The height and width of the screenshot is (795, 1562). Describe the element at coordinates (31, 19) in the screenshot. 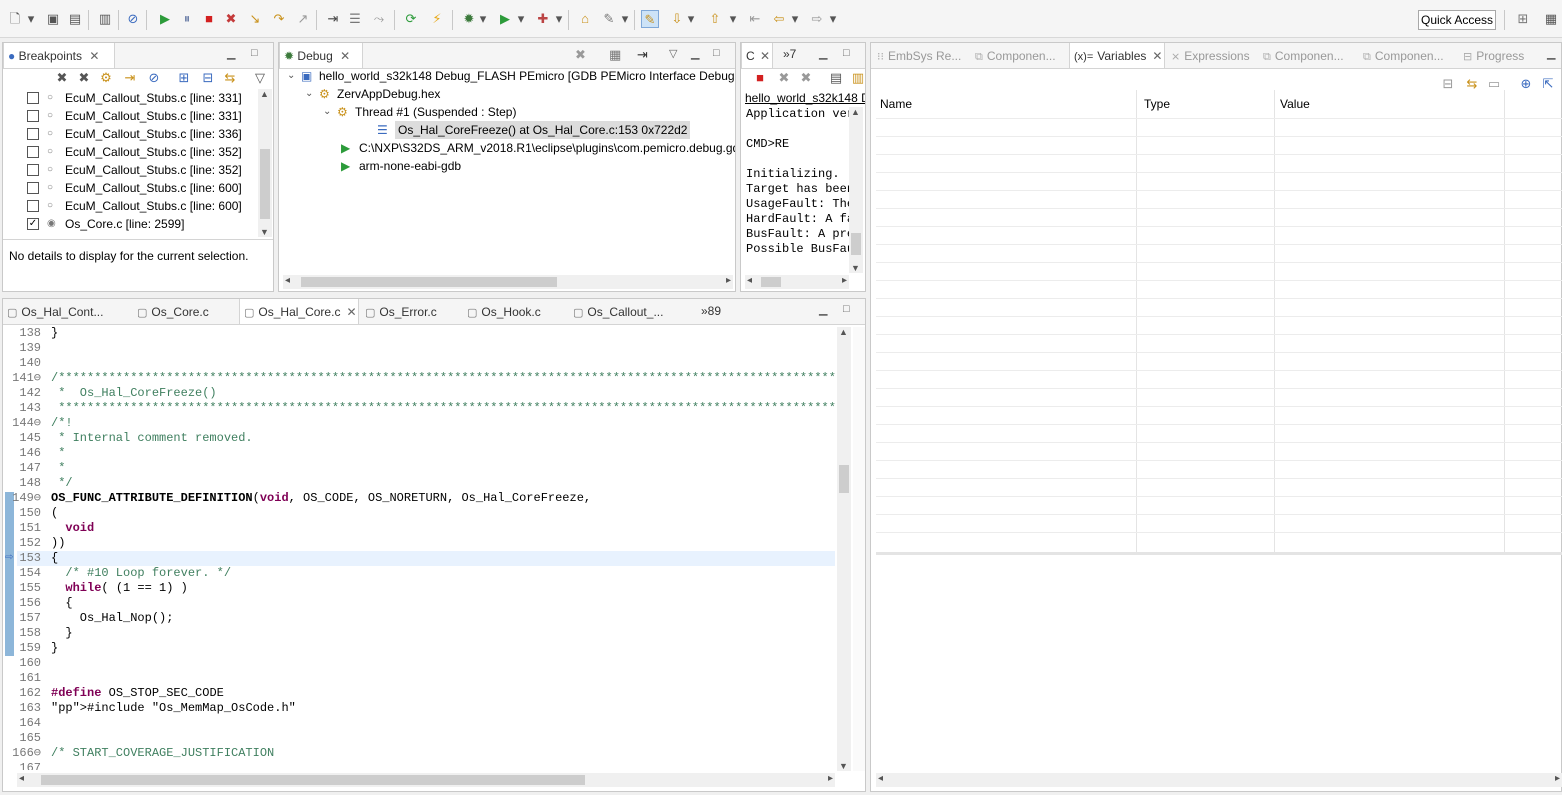

I see `new-dropdown-icon: ▾` at that location.